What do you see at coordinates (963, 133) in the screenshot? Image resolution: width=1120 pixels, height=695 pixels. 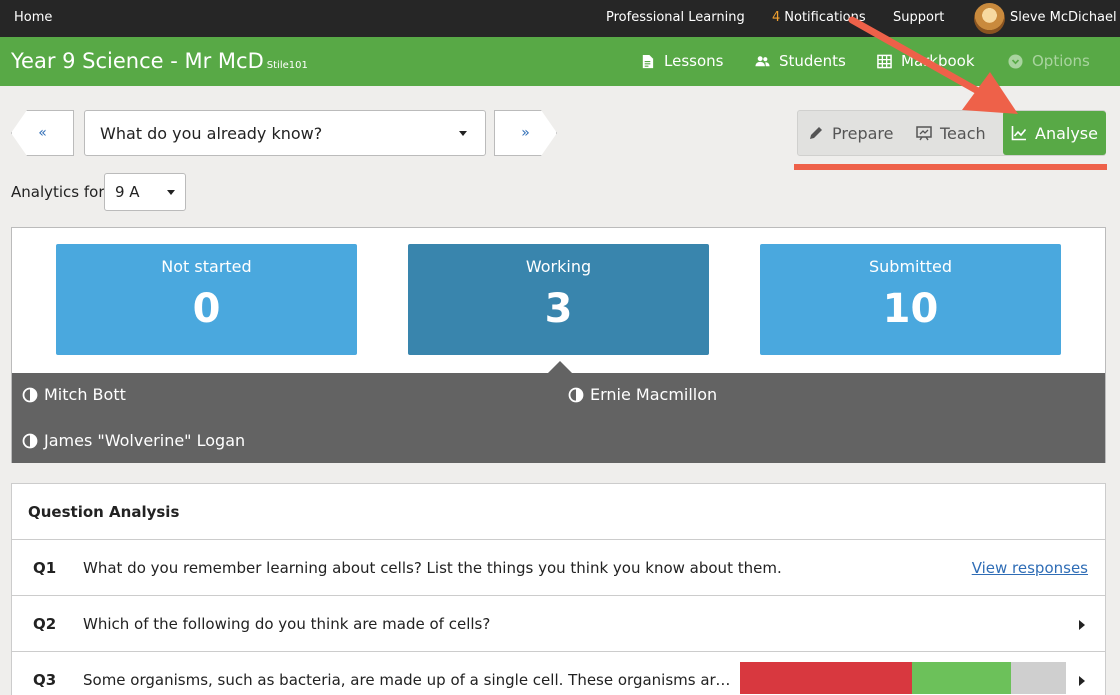 I see `teach-label: Teach` at bounding box center [963, 133].